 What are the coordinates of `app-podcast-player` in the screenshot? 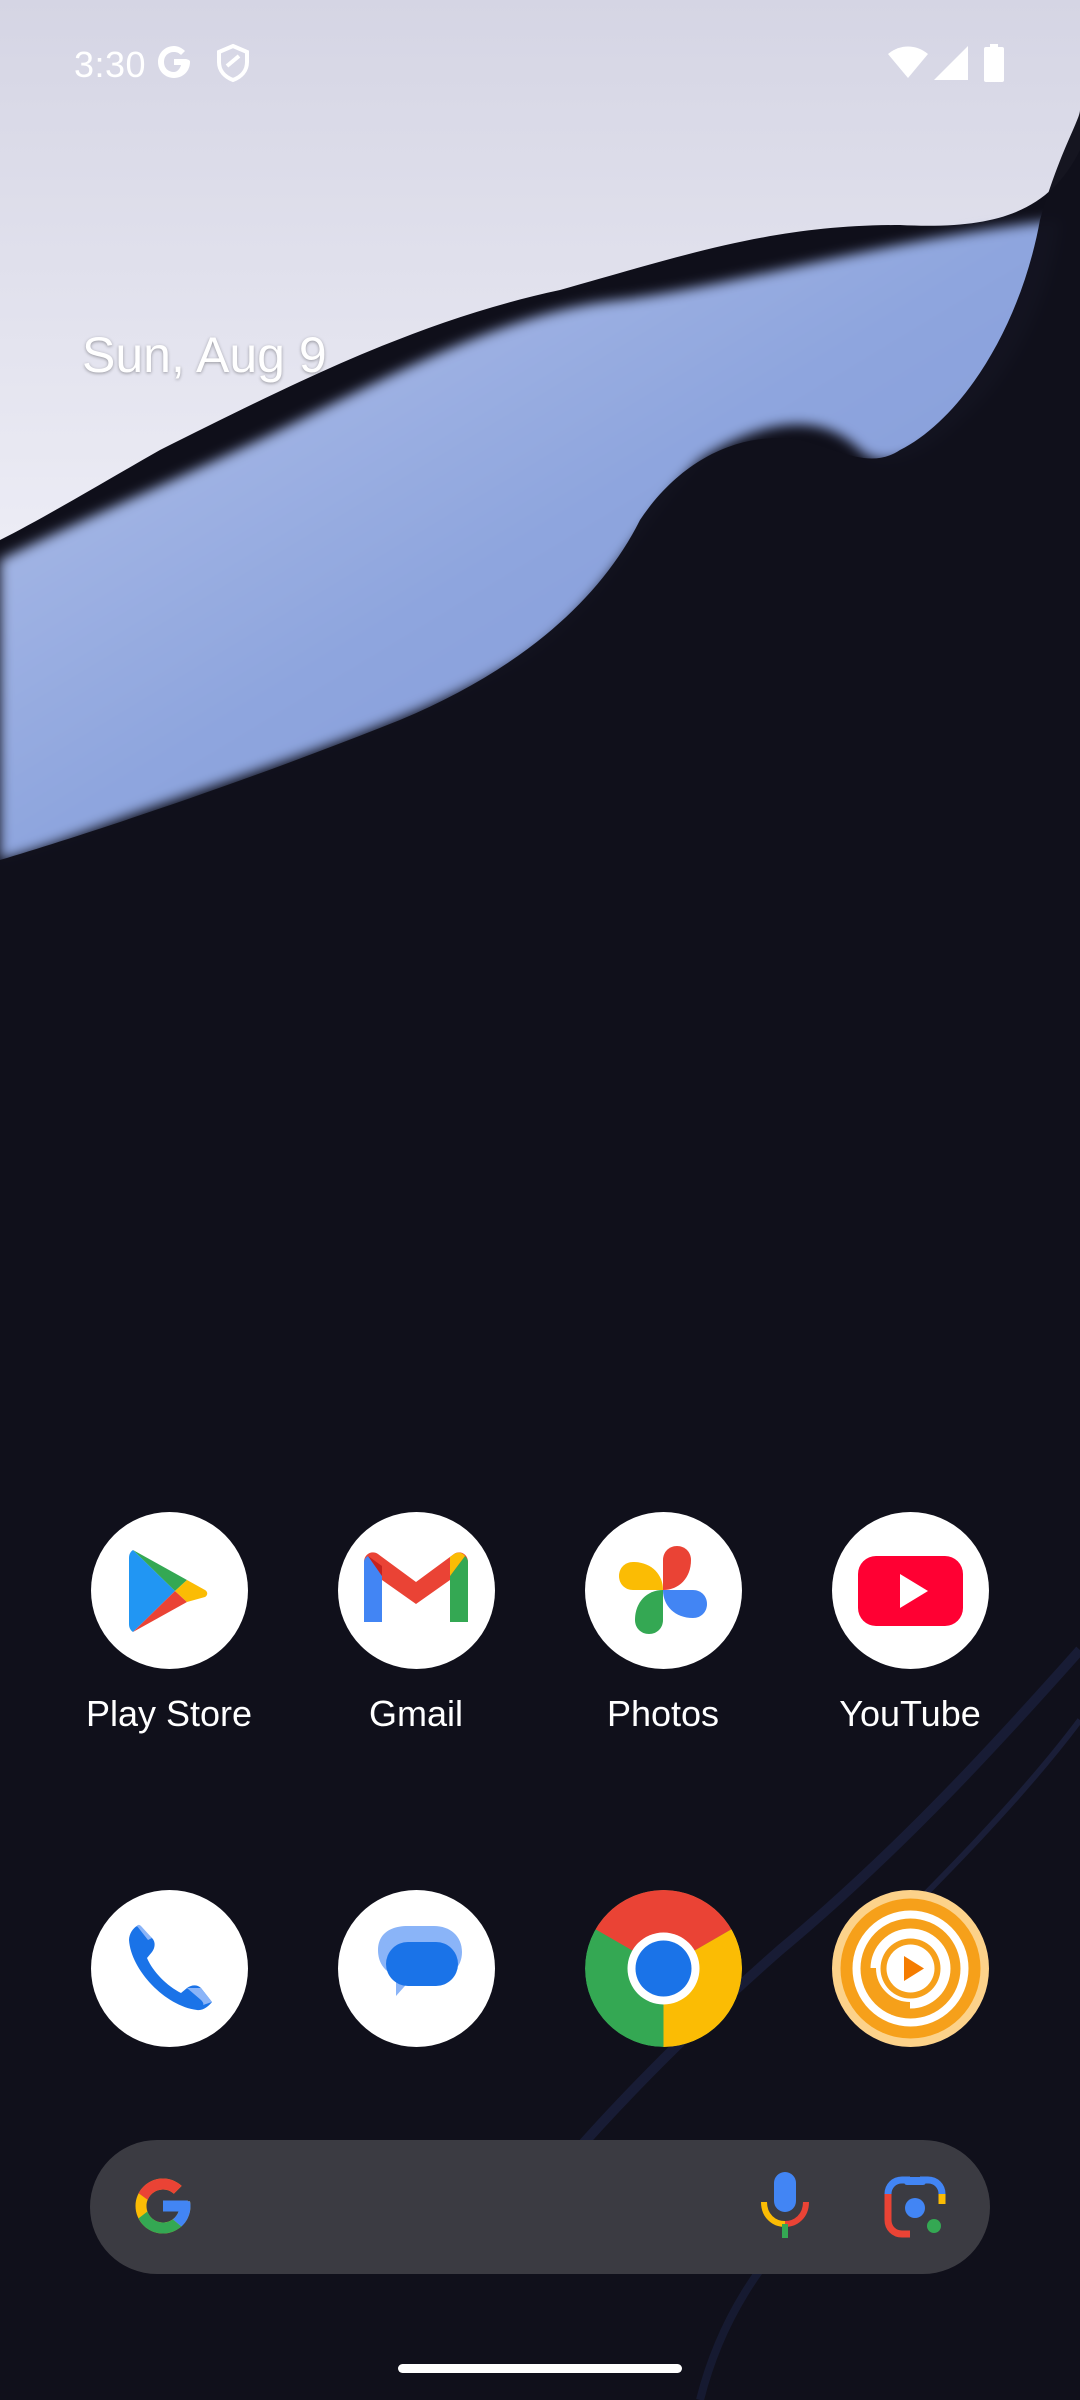 It's located at (910, 1968).